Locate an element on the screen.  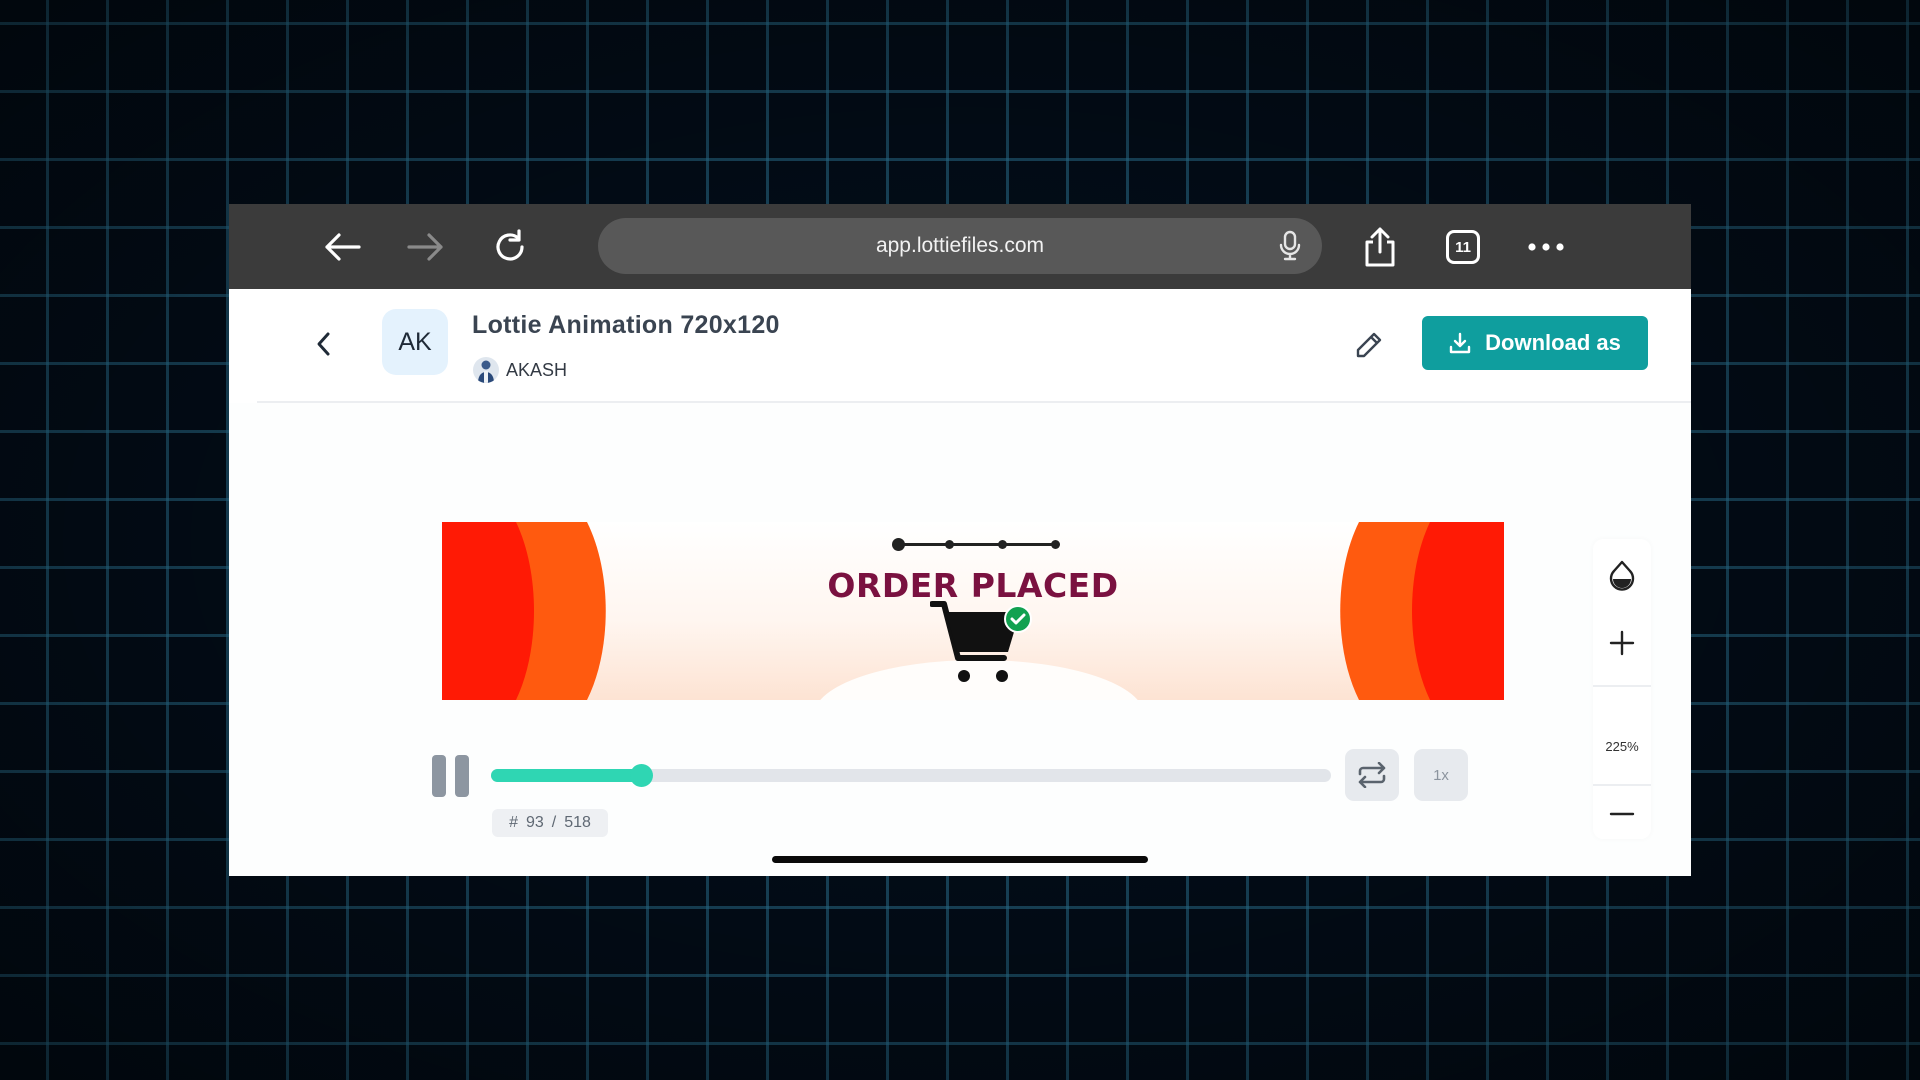
speed-button: 1x is located at coordinates (1441, 775).